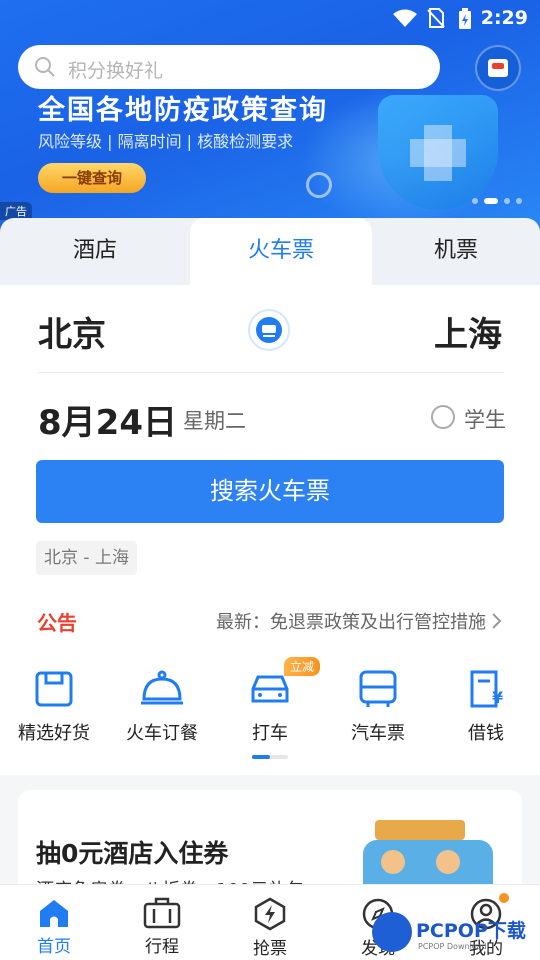 The height and width of the screenshot is (960, 540). I want to click on search-history-chip: 北京 - 上海, so click(86, 558).